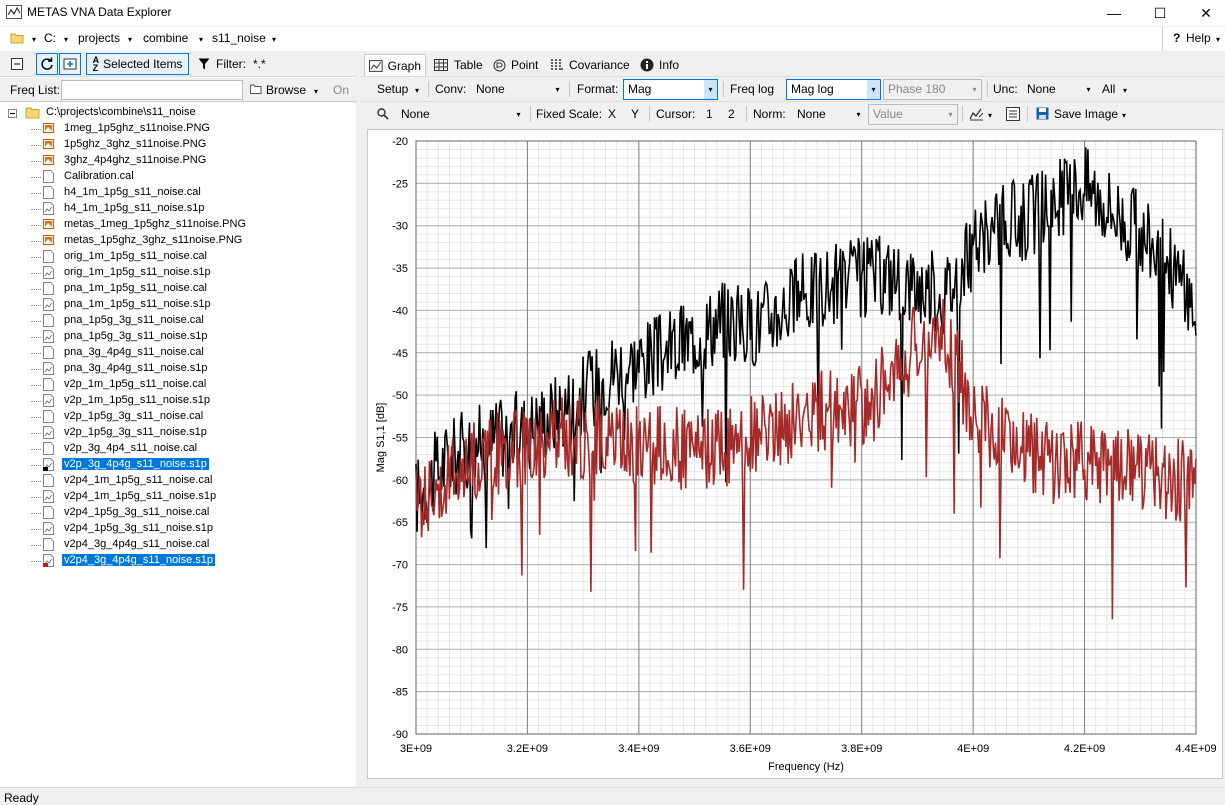 The width and height of the screenshot is (1225, 805). Describe the element at coordinates (709, 114) in the screenshot. I see `cursor-1-toggle: 1` at that location.